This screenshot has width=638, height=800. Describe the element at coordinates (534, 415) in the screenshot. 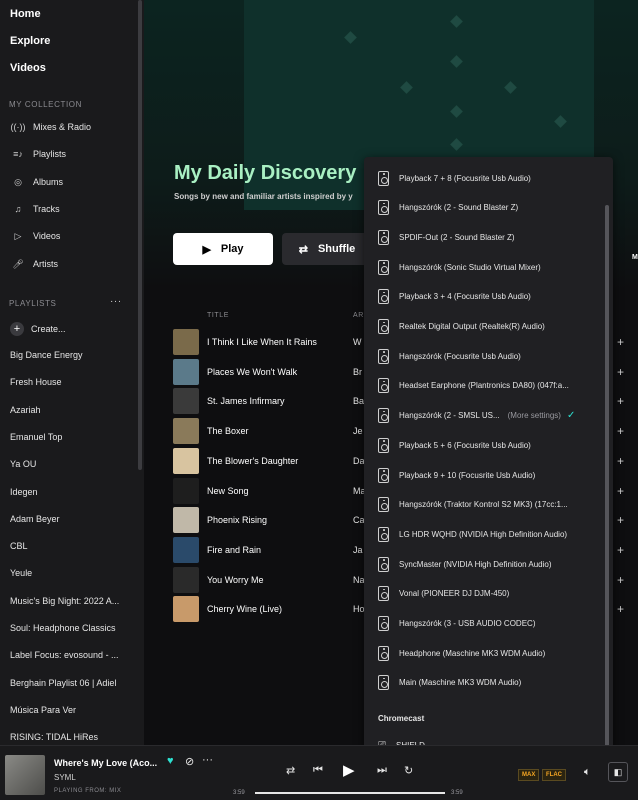

I see `more-settings-link: (More settings)` at that location.